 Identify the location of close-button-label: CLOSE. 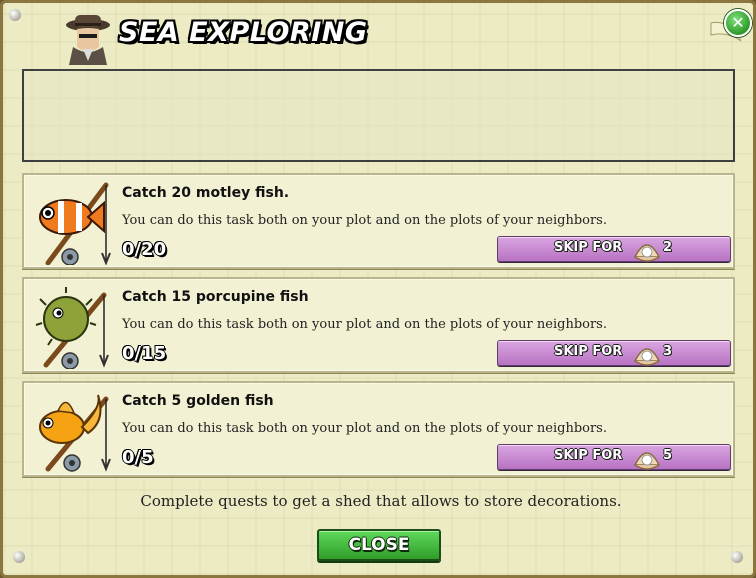
(379, 545).